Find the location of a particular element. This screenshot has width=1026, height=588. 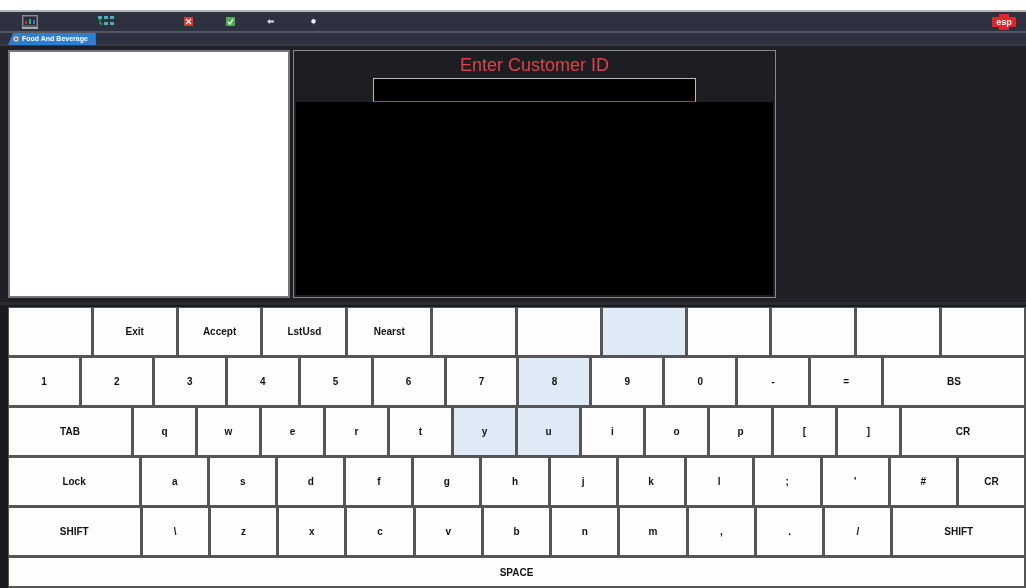

keyboard-key: h is located at coordinates (515, 482).